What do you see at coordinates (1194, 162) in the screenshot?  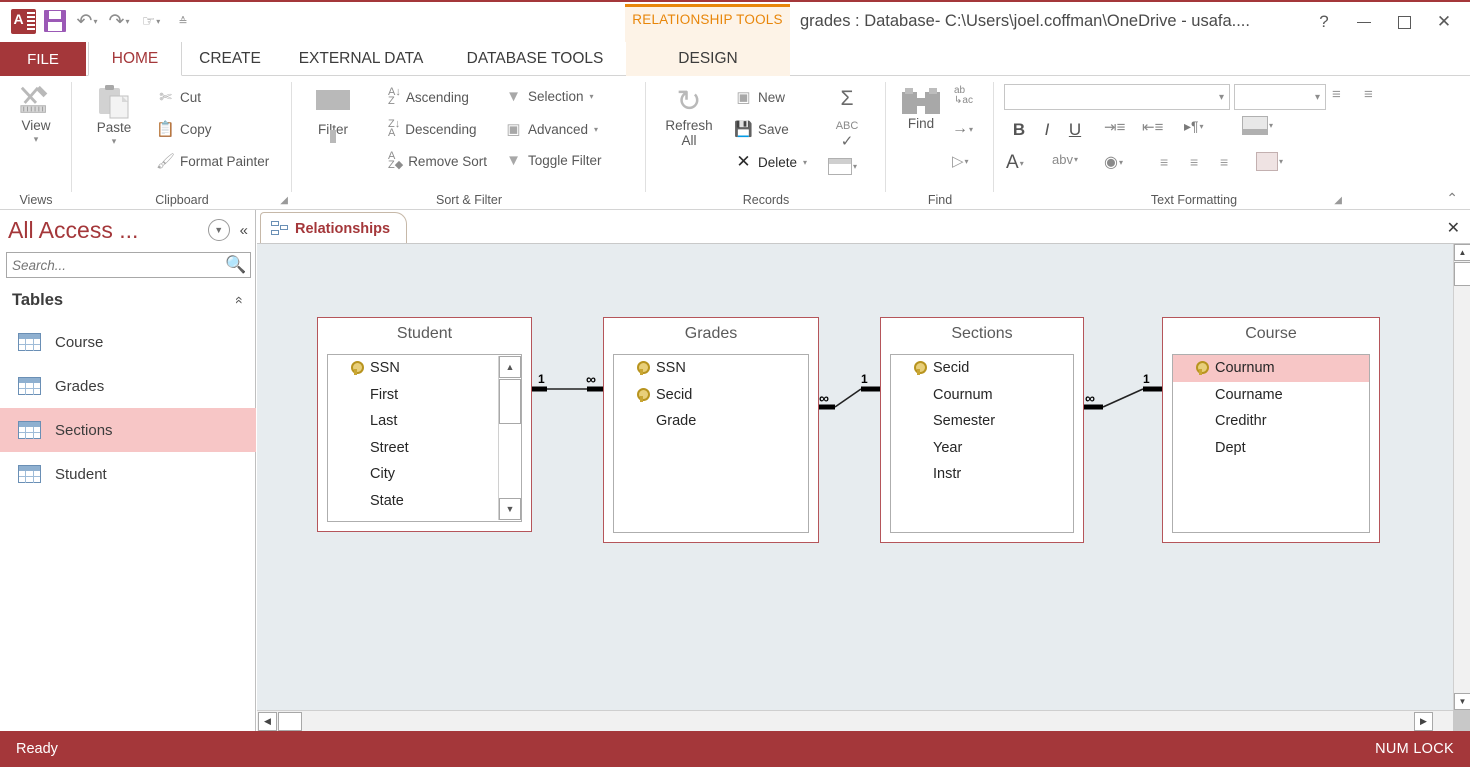 I see `align-center-button: ≡` at bounding box center [1194, 162].